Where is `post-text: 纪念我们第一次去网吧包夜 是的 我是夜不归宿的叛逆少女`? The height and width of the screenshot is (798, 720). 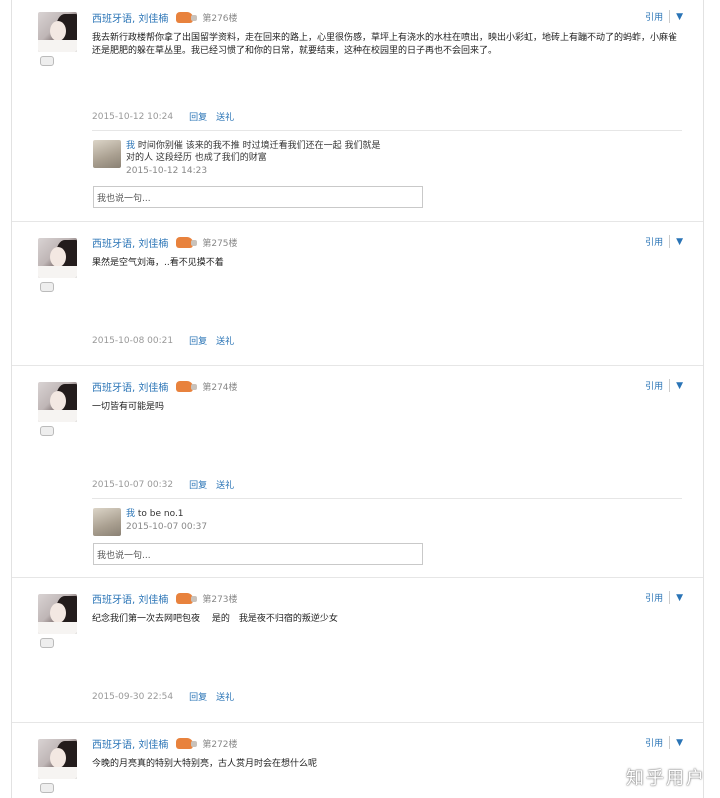
post-text: 纪念我们第一次去网吧包夜 是的 我是夜不归宿的叛逆少女 is located at coordinates (215, 619).